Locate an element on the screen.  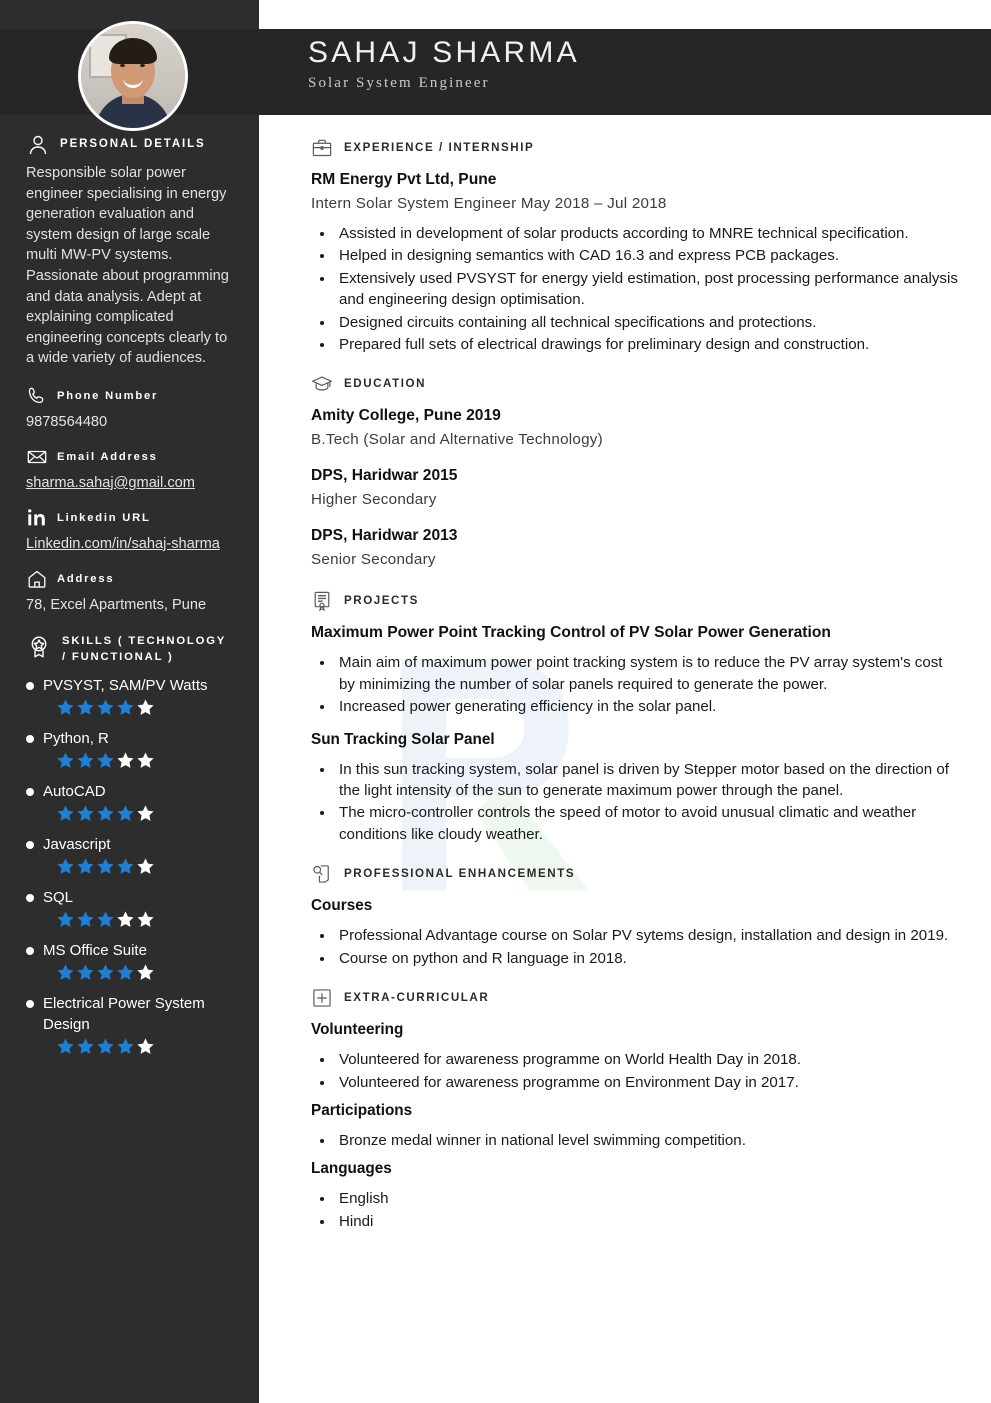
skill-item: Javascript is located at coordinates (129, 855).